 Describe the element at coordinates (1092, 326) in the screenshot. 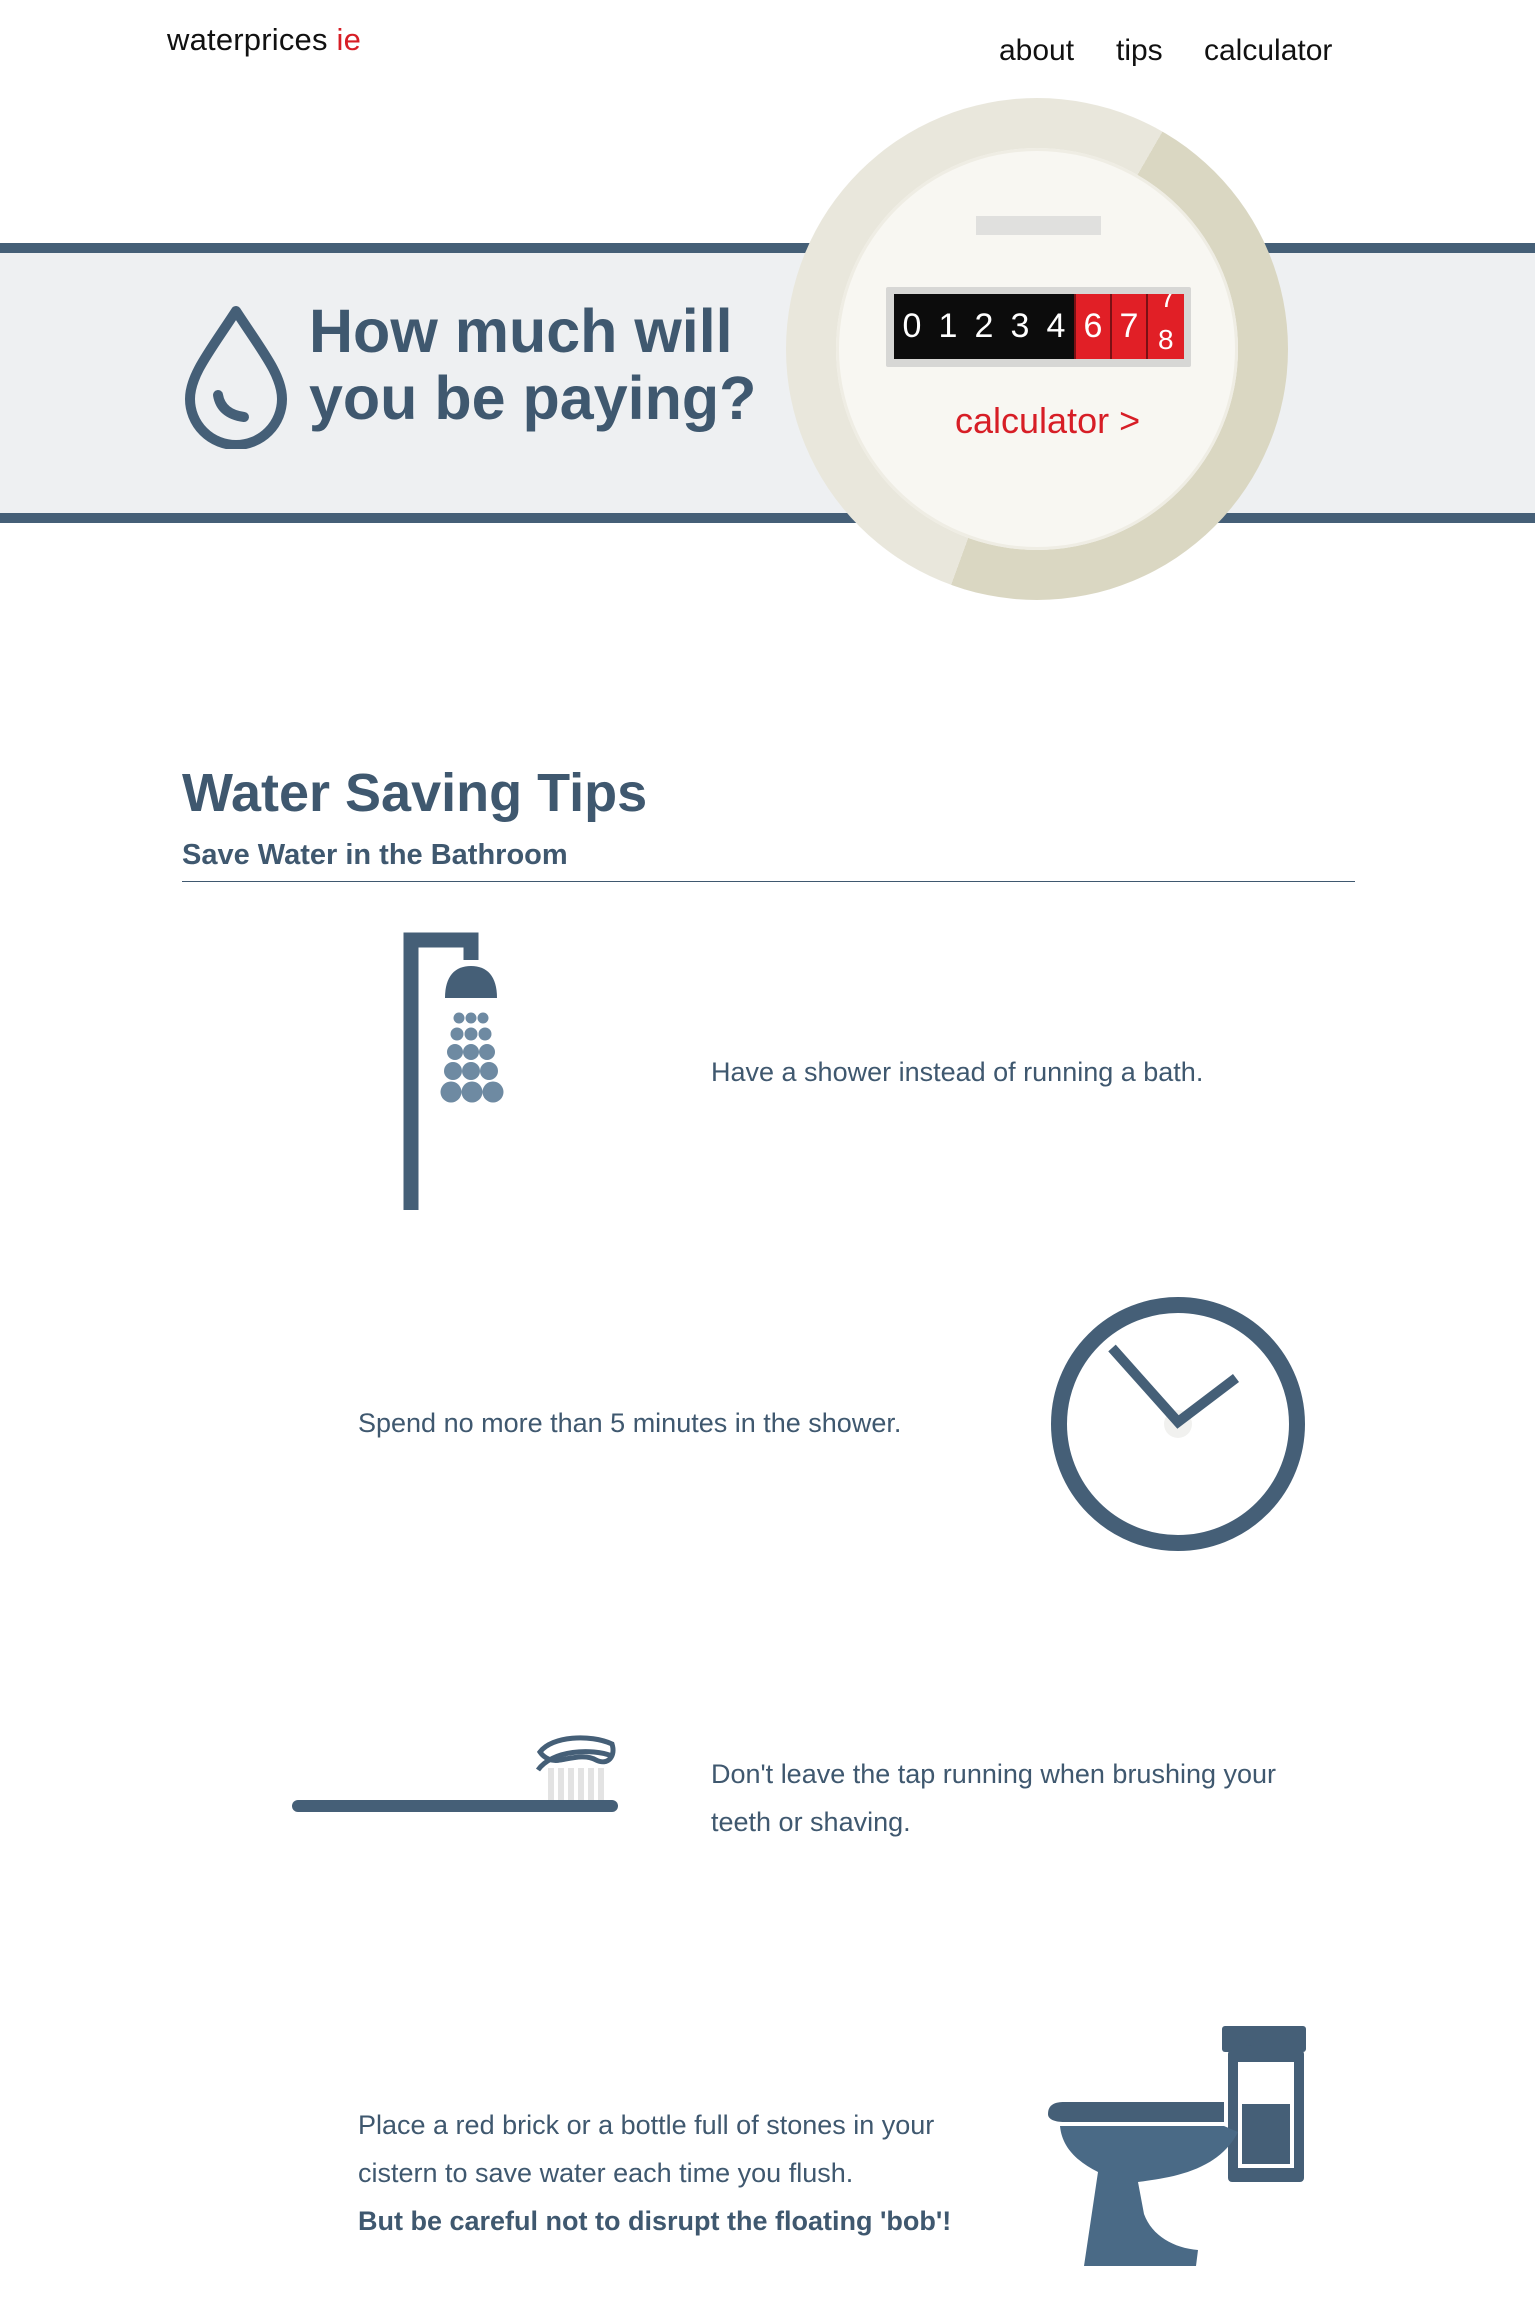

I see `meter-digit-red: 6` at that location.